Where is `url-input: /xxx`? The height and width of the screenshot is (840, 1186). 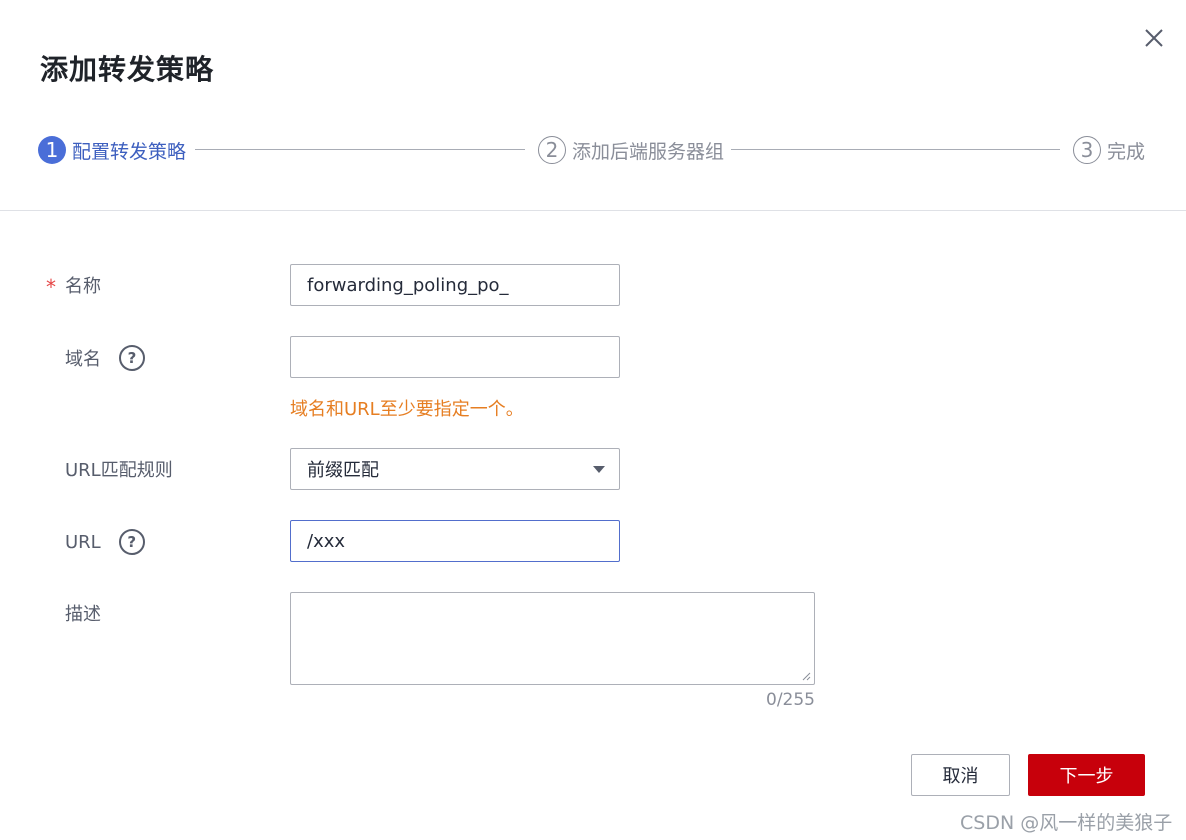
url-input: /xxx is located at coordinates (455, 541).